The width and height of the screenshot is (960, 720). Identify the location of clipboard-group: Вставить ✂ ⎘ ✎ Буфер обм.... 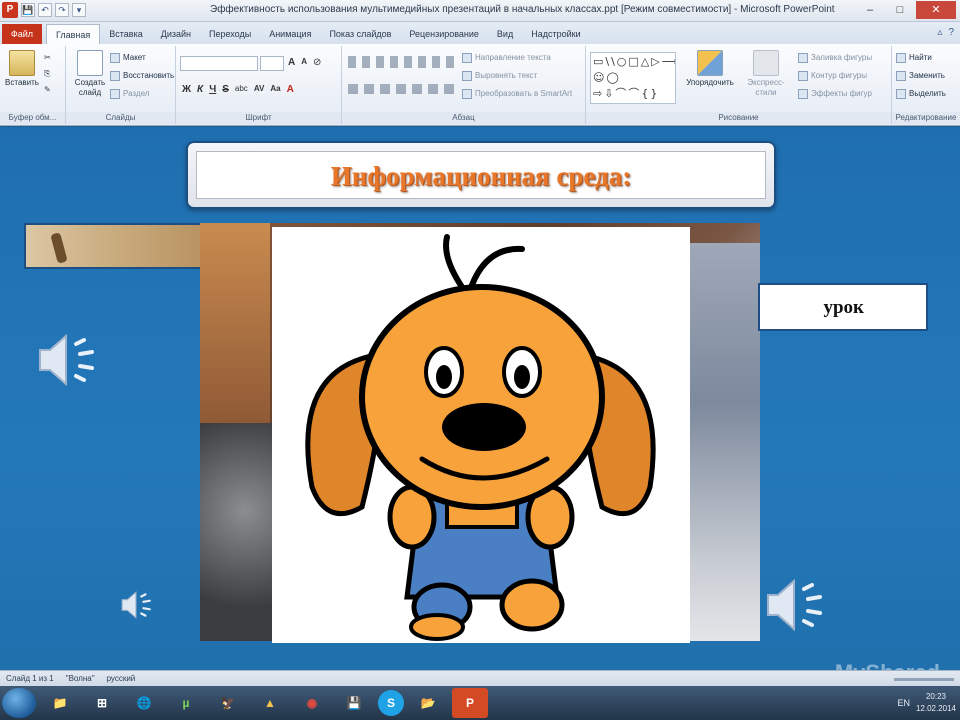
(33, 85).